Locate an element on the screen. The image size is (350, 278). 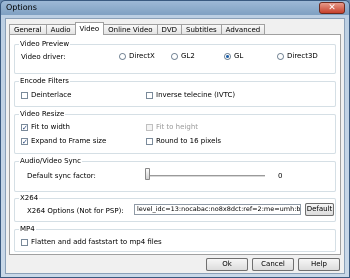
radio-gl: GL is located at coordinates (233, 56).